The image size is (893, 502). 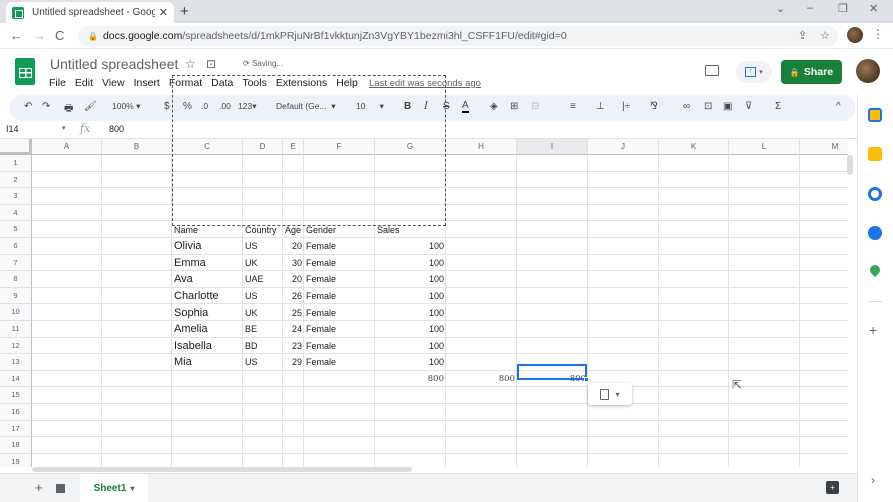 What do you see at coordinates (832, 487) in the screenshot?
I see `explore-icon: +` at bounding box center [832, 487].